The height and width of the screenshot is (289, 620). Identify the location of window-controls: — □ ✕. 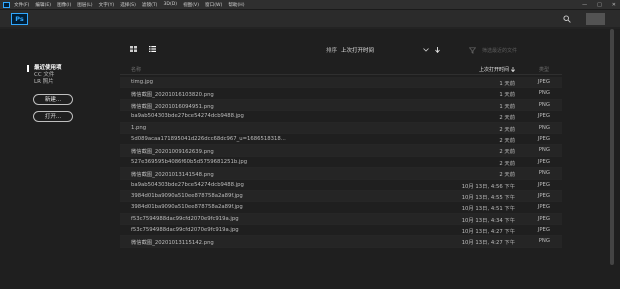
(594, 4).